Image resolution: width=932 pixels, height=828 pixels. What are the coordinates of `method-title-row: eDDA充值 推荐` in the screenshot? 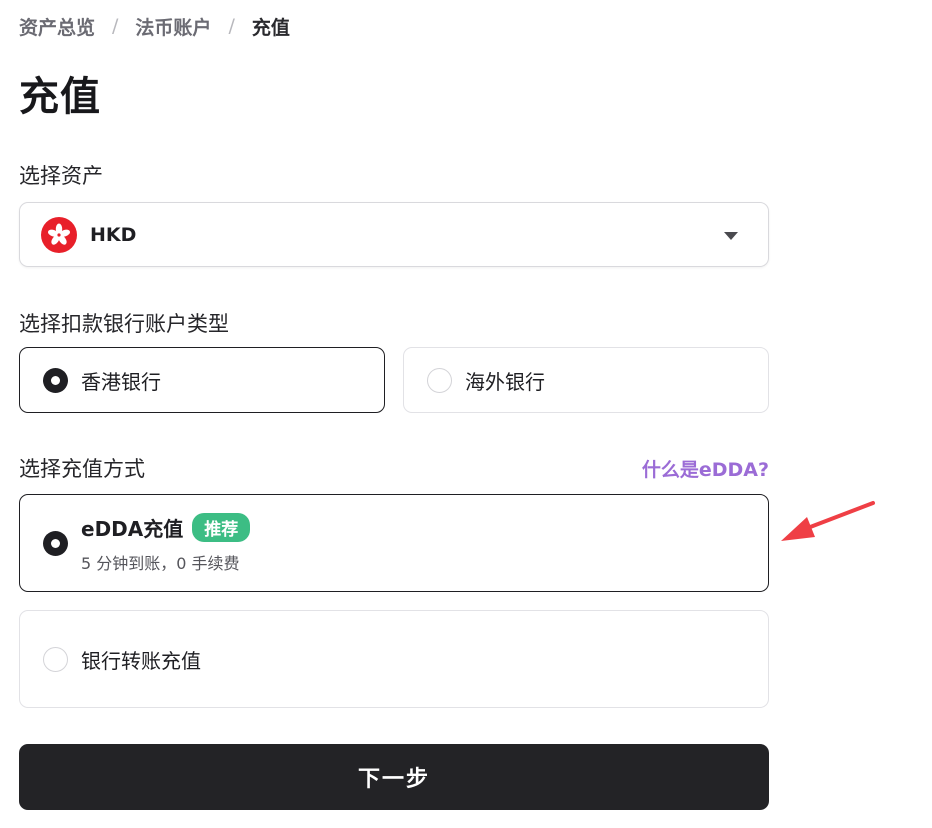 It's located at (166, 527).